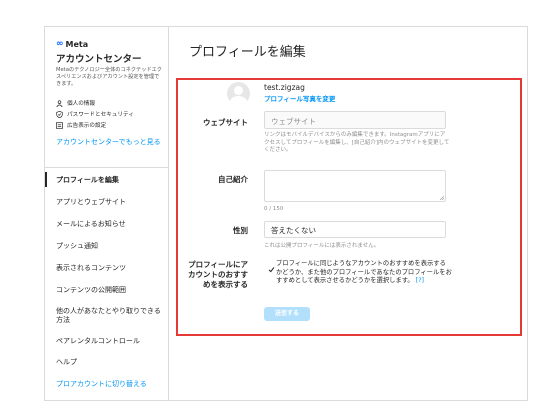 Image resolution: width=559 pixels, height=419 pixels. I want to click on nav-edit-profile: プロフィールを編集, so click(110, 180).